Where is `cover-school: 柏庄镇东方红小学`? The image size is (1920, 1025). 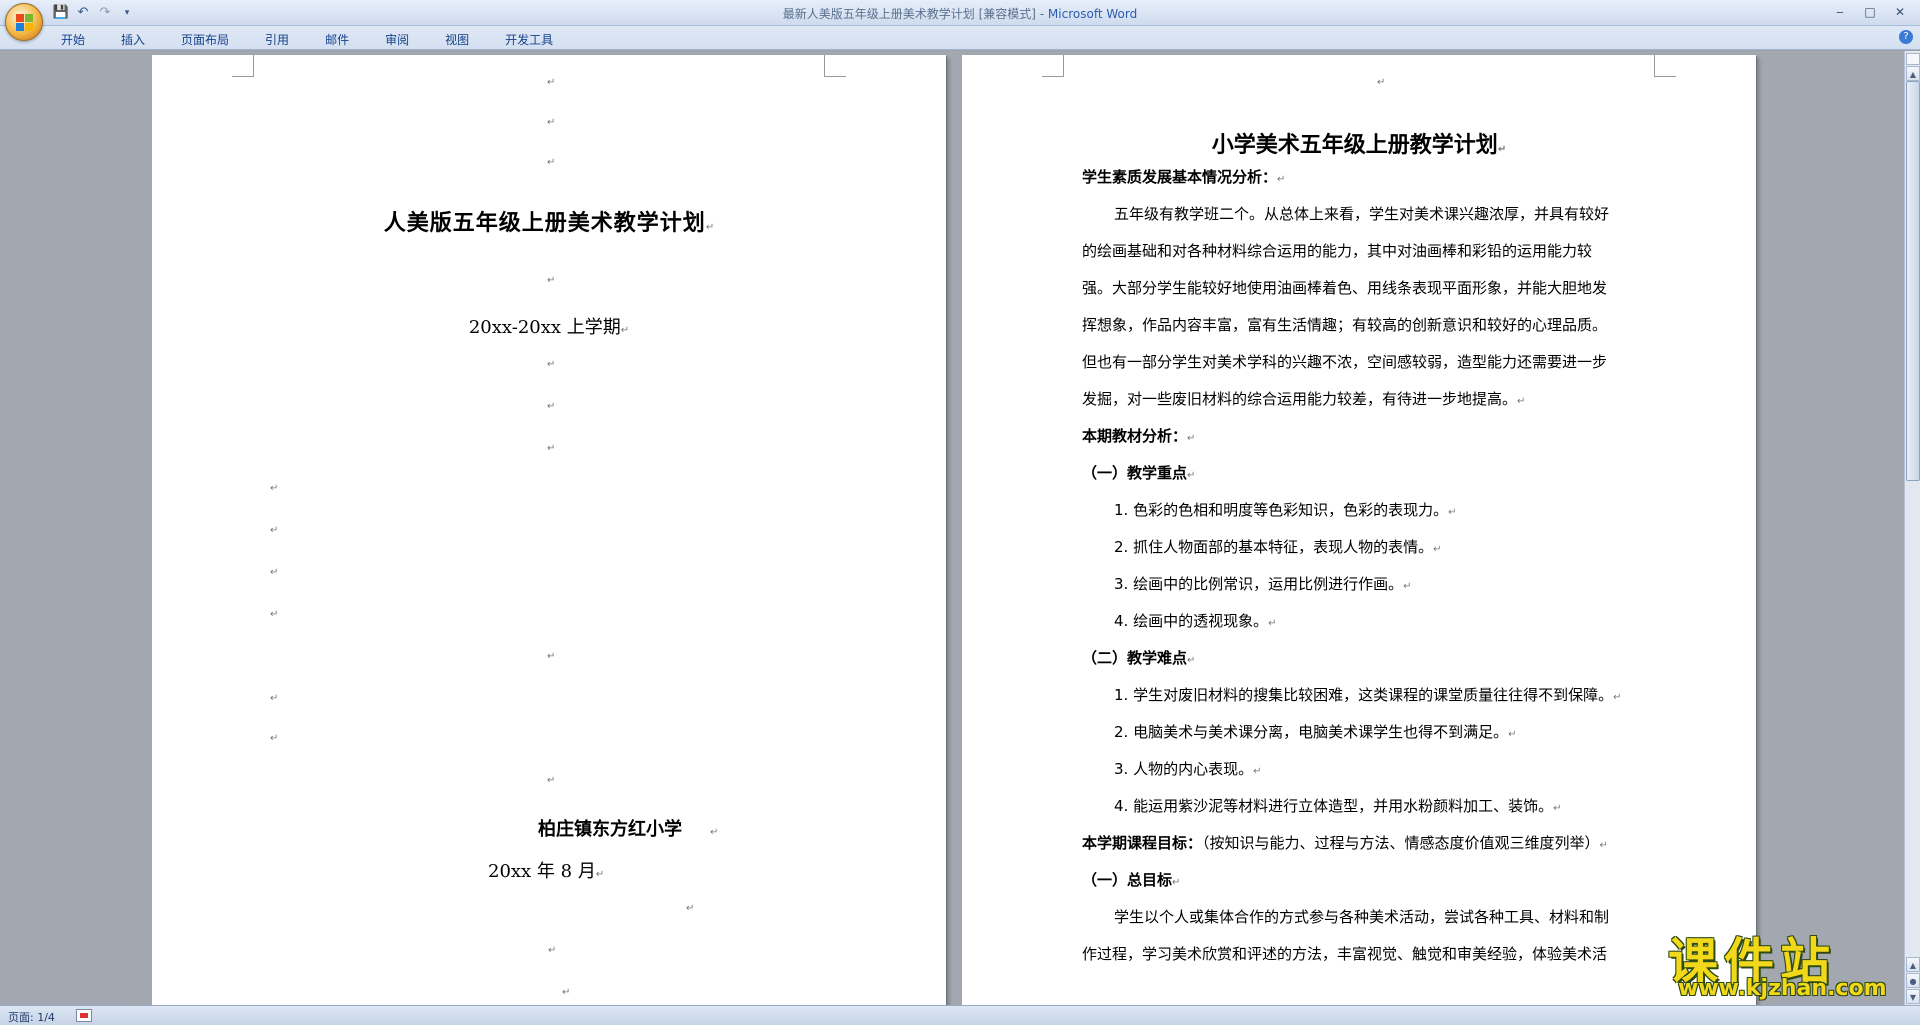
cover-school: 柏庄镇东方红小学 is located at coordinates (610, 829).